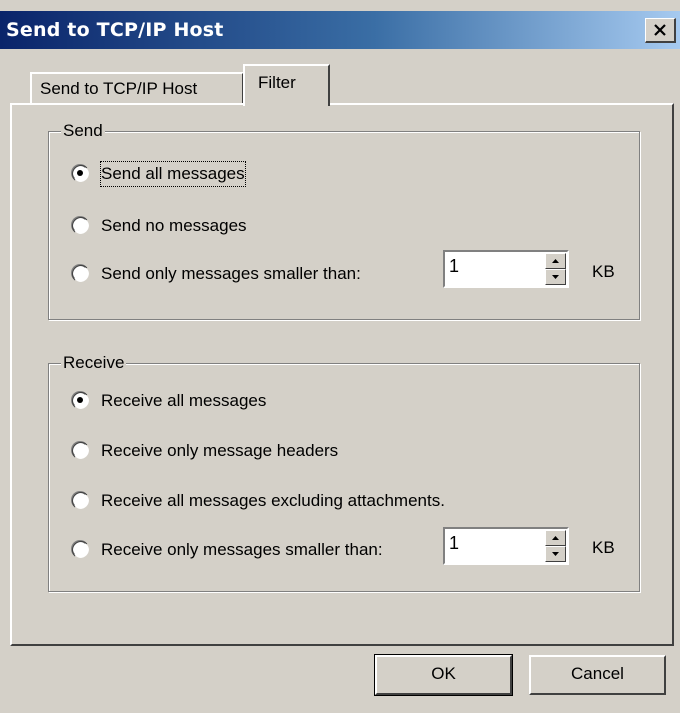  What do you see at coordinates (184, 400) in the screenshot?
I see `radio-label: Receive all messages` at bounding box center [184, 400].